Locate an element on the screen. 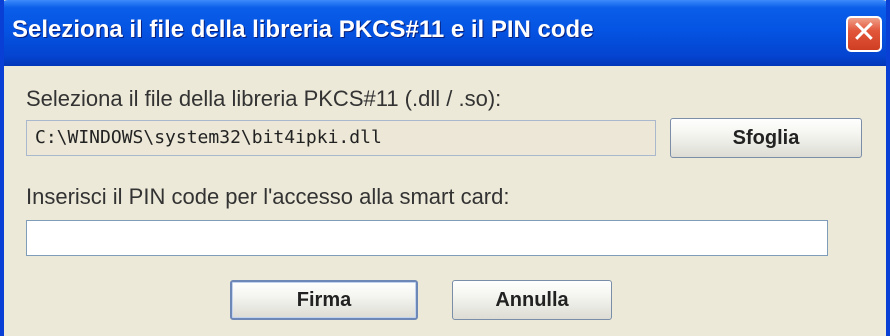 The height and width of the screenshot is (336, 890). browse-button: Sfoglia is located at coordinates (766, 138).